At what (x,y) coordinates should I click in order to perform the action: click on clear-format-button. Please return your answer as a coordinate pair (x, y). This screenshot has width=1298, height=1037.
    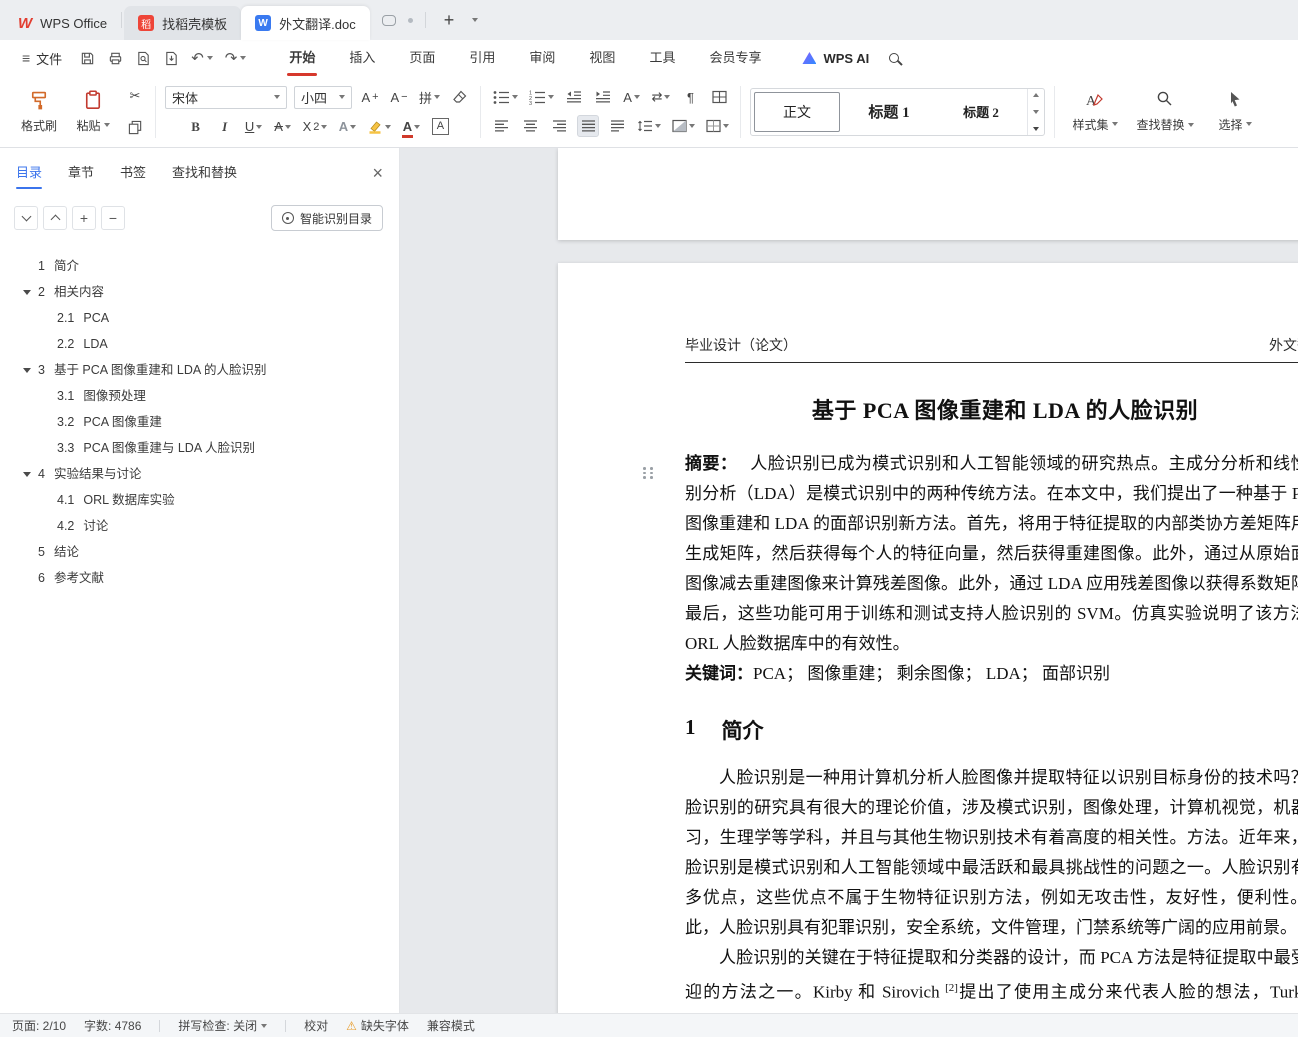
    Looking at the image, I should click on (460, 97).